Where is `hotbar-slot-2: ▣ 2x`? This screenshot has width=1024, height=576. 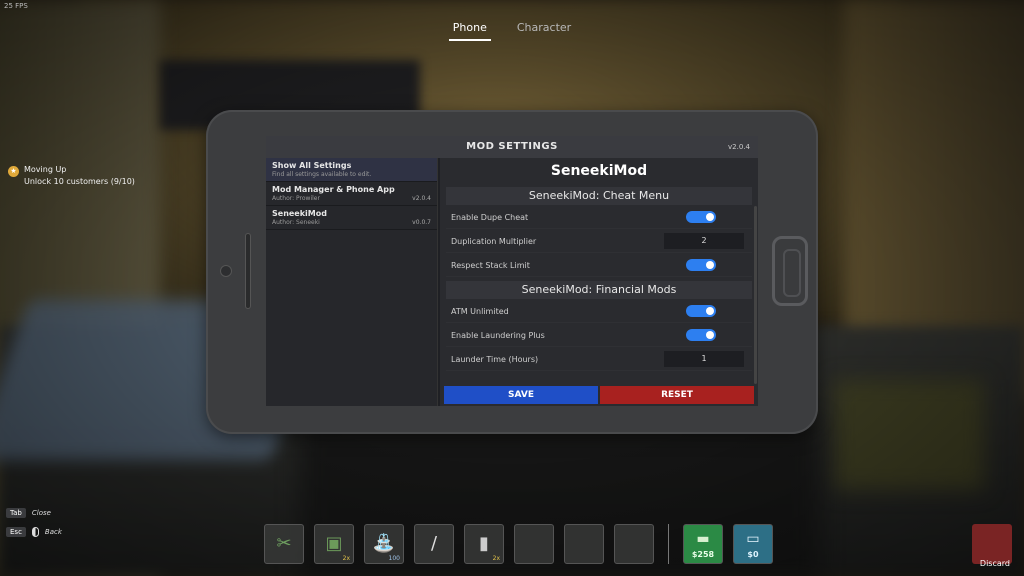
hotbar-slot-2: ▣ 2x is located at coordinates (334, 544).